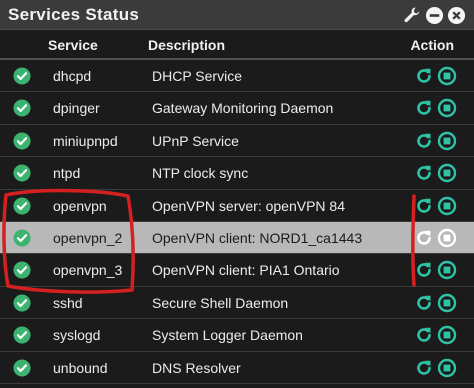 This screenshot has height=388, width=474. Describe the element at coordinates (74, 14) in the screenshot. I see `widget-title: Services Status` at that location.